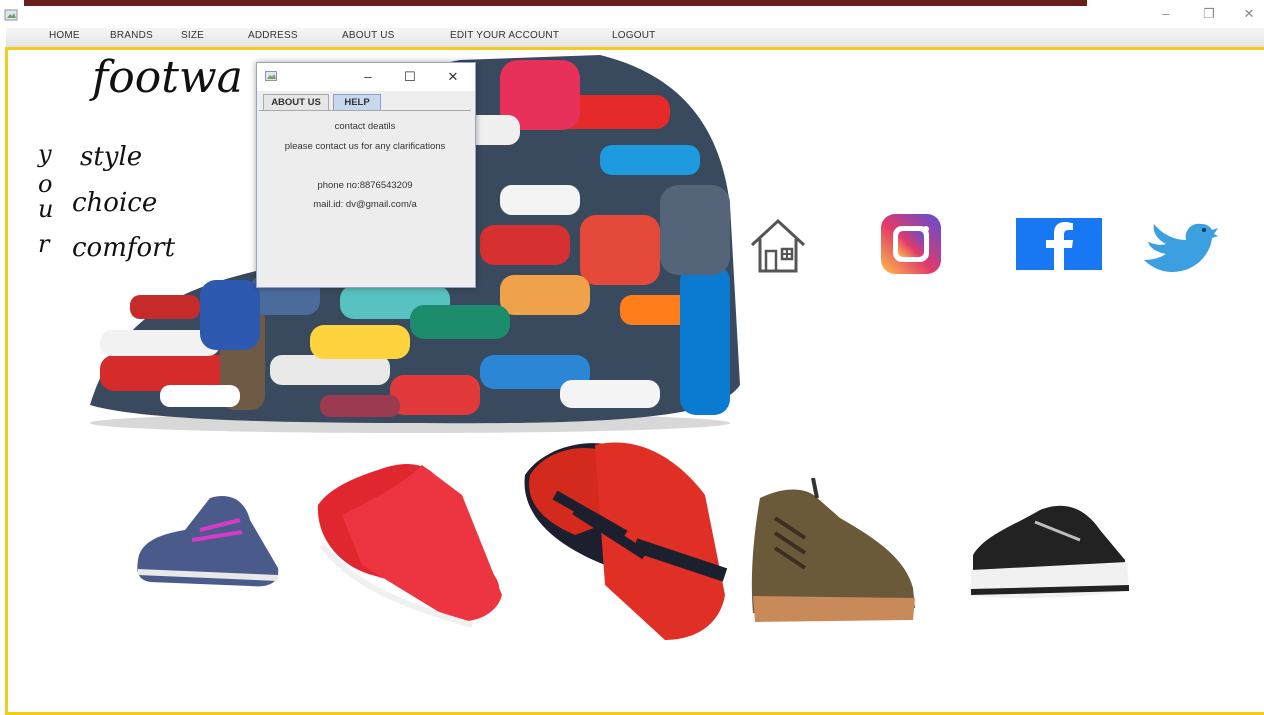 The width and height of the screenshot is (1264, 715). Describe the element at coordinates (911, 244) in the screenshot. I see `instagram-icon` at that location.